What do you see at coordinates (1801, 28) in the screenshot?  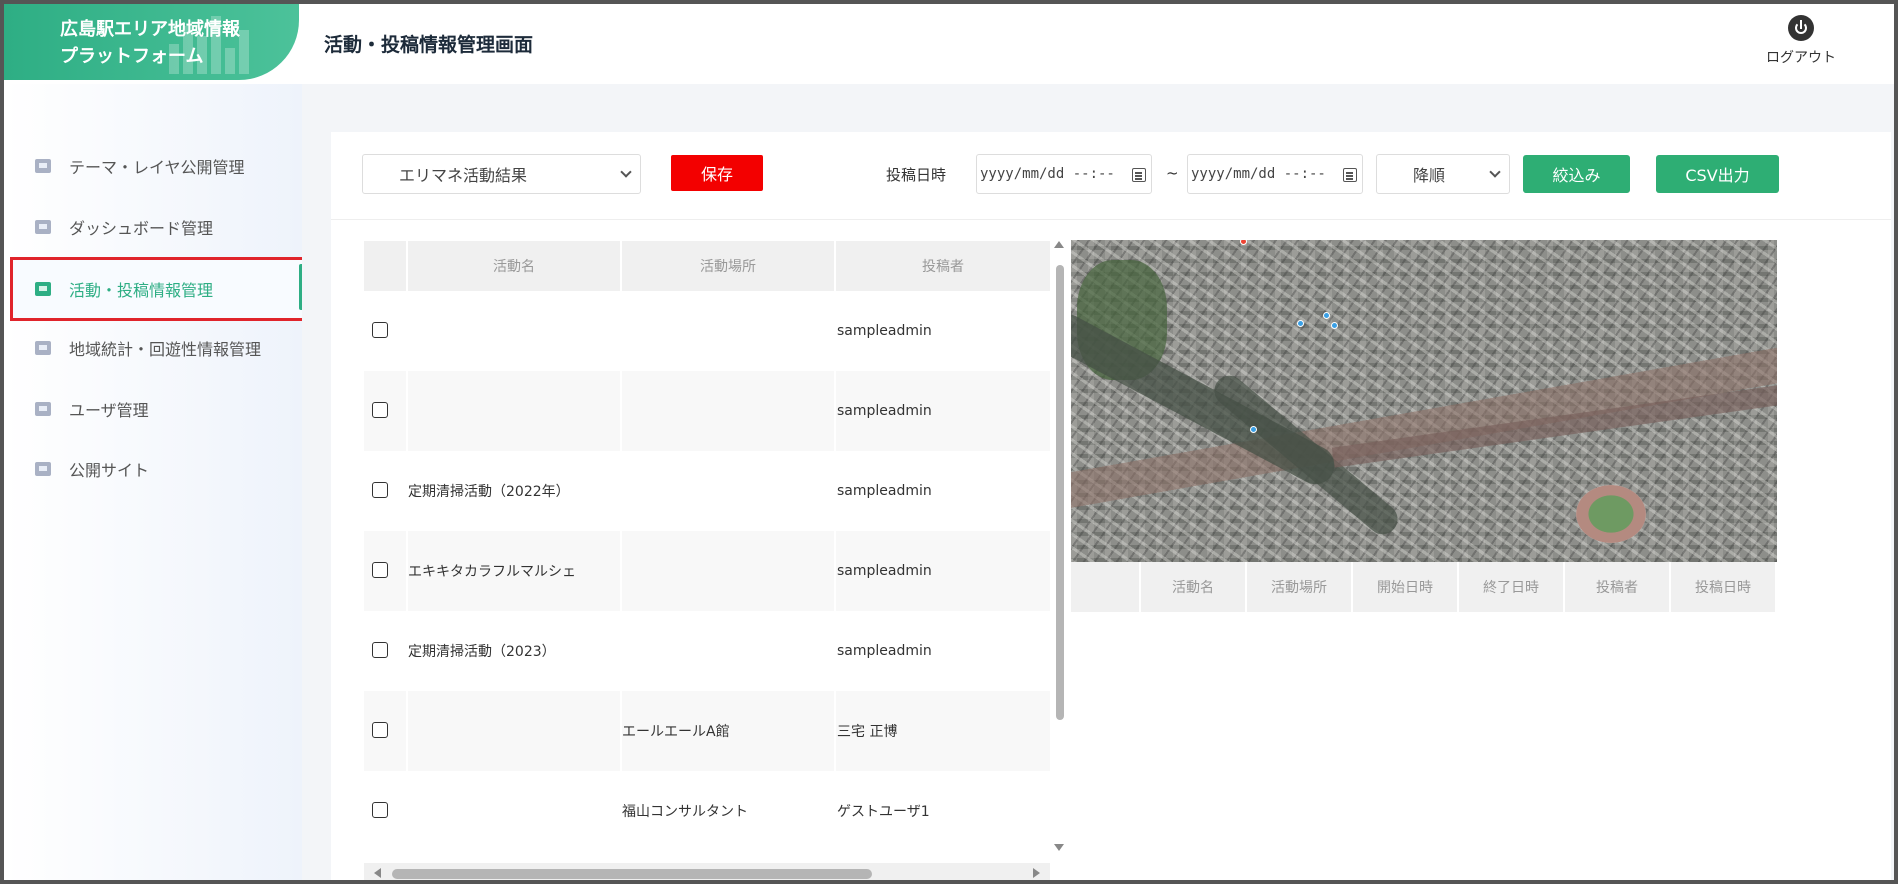 I see `power-icon` at bounding box center [1801, 28].